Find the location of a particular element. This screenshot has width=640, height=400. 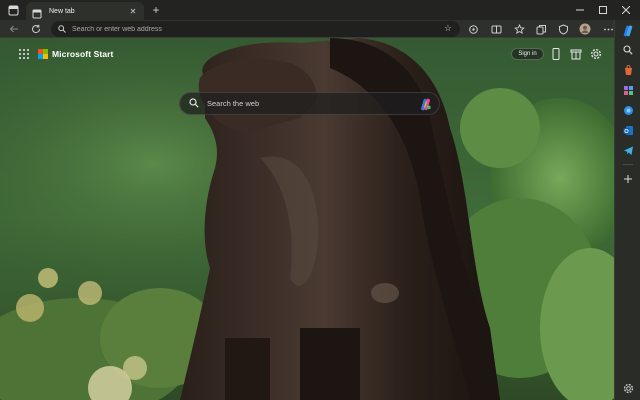

tab-strip: New tab ✕ + is located at coordinates (320, 10).